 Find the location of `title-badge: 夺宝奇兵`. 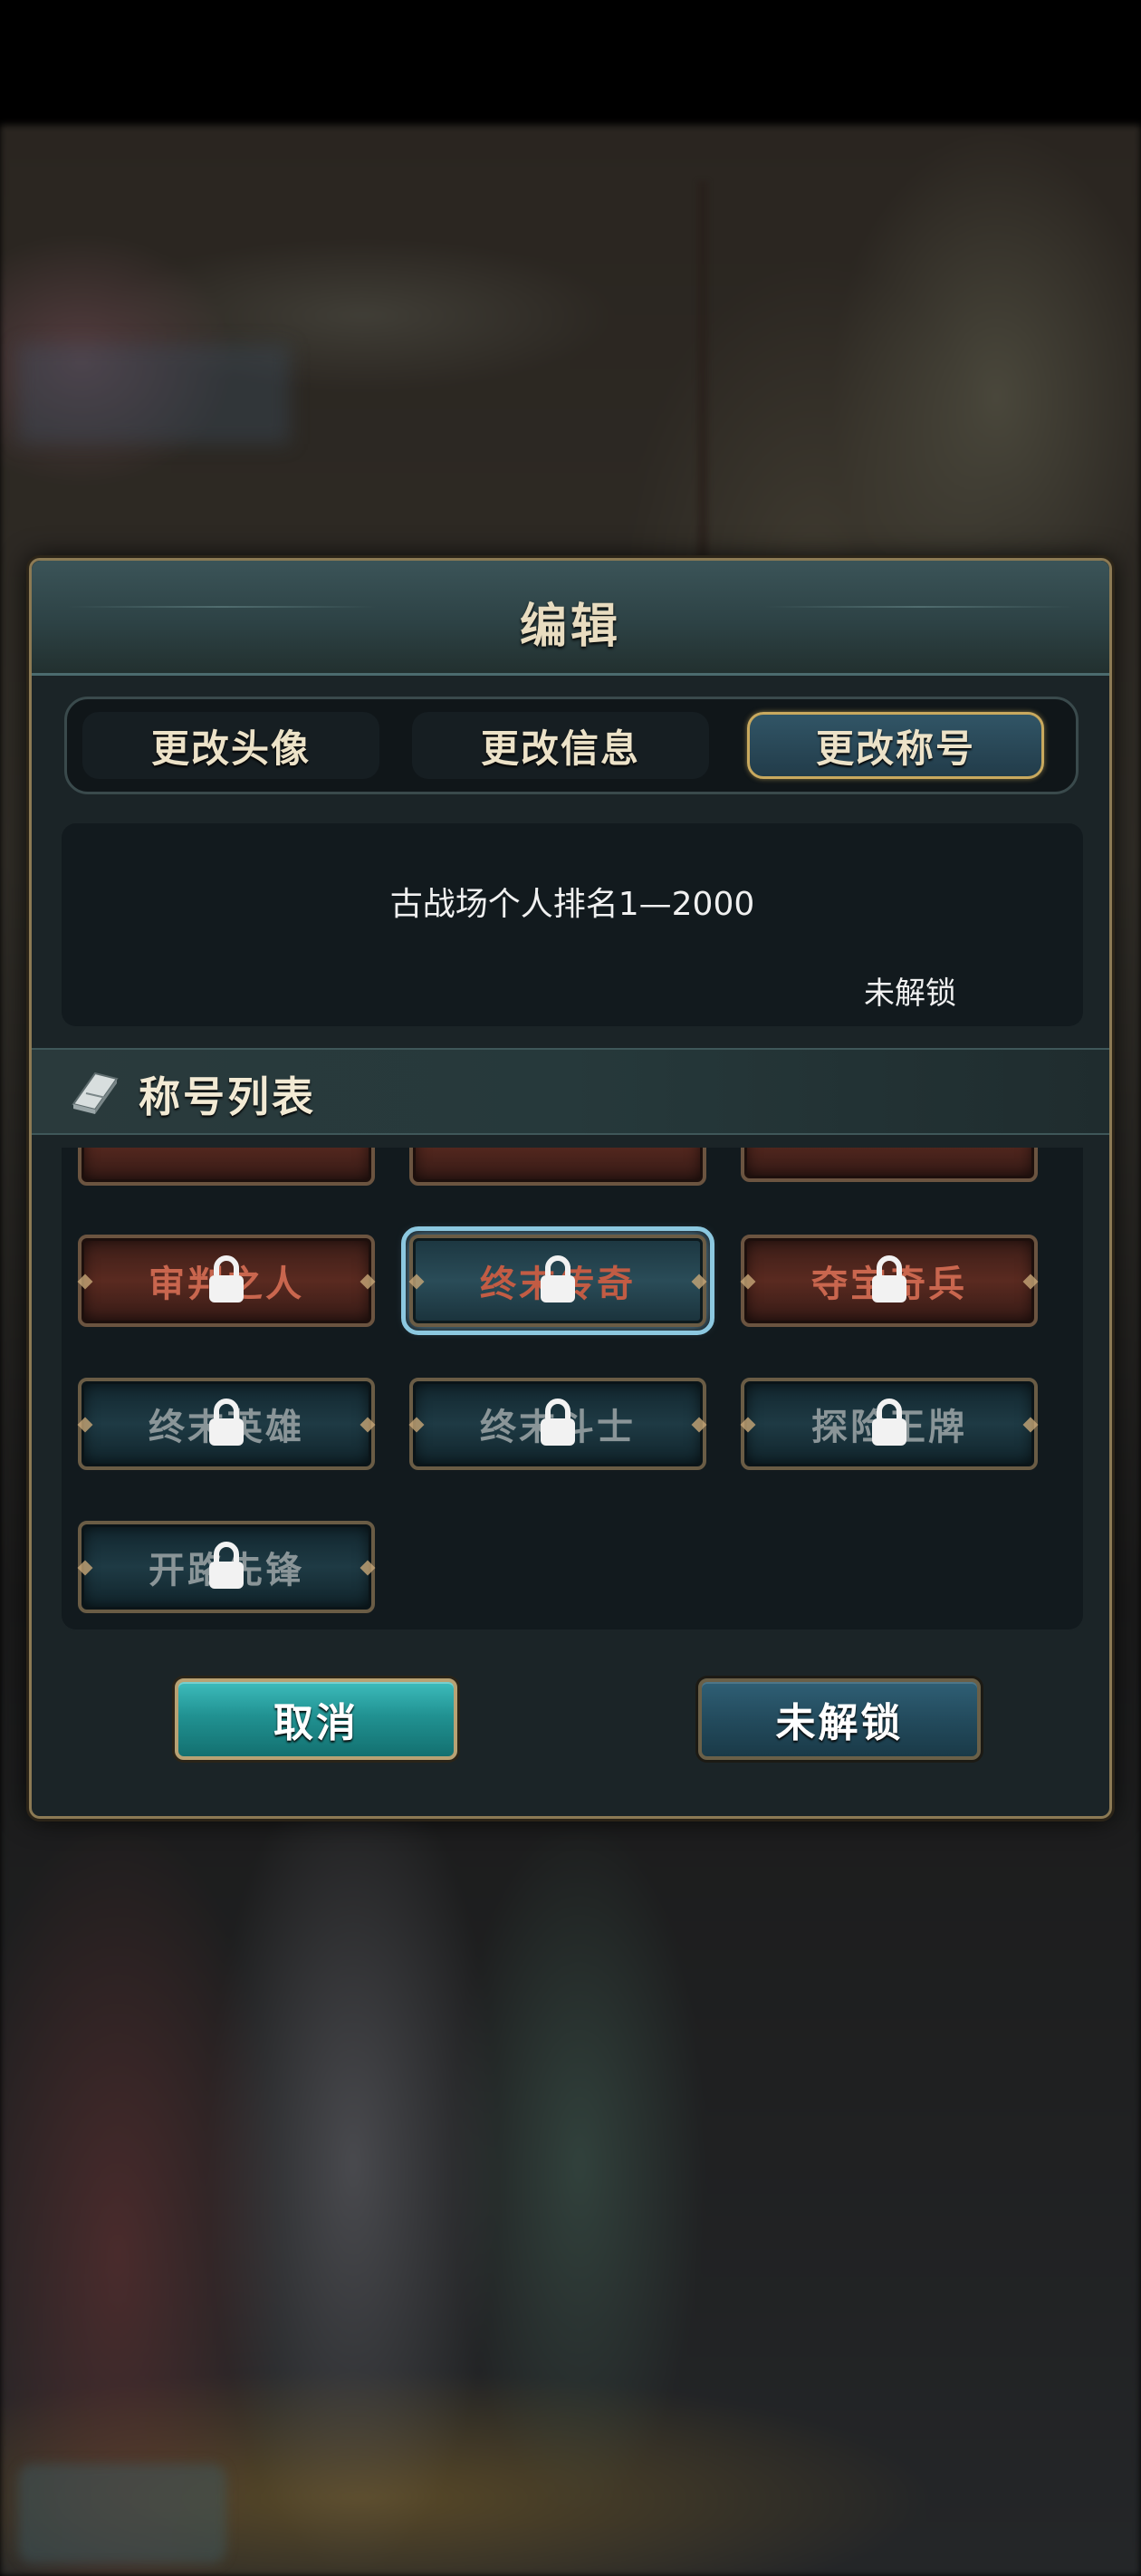

title-badge: 夺宝奇兵 is located at coordinates (890, 1281).